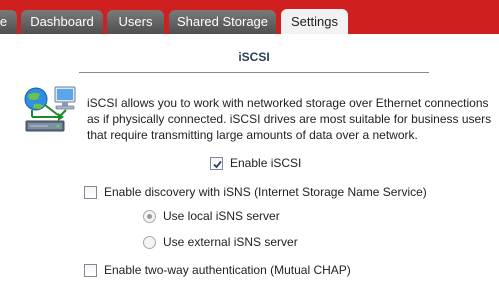 Image resolution: width=499 pixels, height=293 pixels. What do you see at coordinates (90, 270) in the screenshot?
I see `enable-chap-checkbox` at bounding box center [90, 270].